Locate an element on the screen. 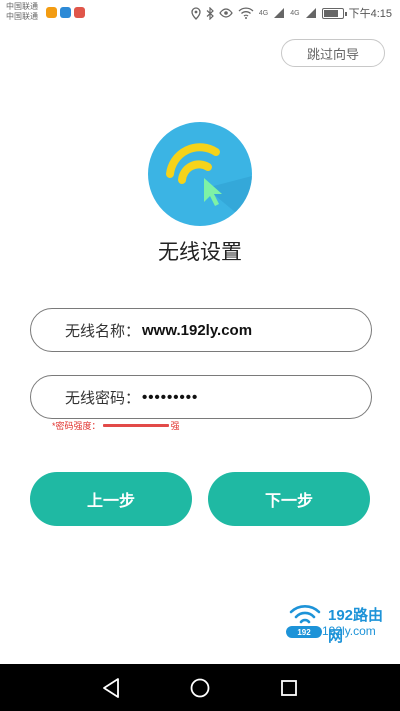 The image size is (400, 711). network-type-2: 4G is located at coordinates (295, 13).